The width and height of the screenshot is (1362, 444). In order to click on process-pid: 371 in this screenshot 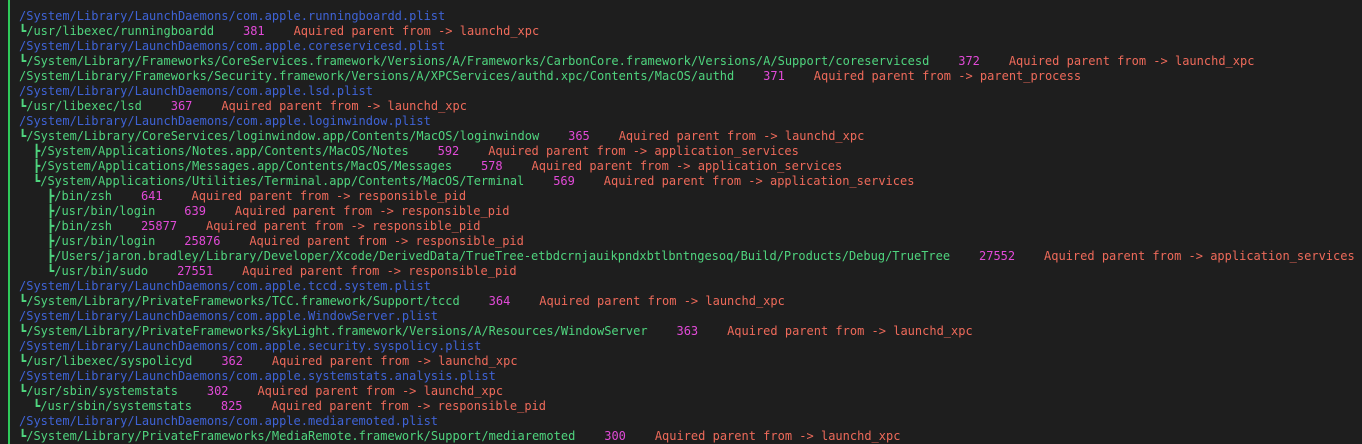, I will do `click(774, 76)`.